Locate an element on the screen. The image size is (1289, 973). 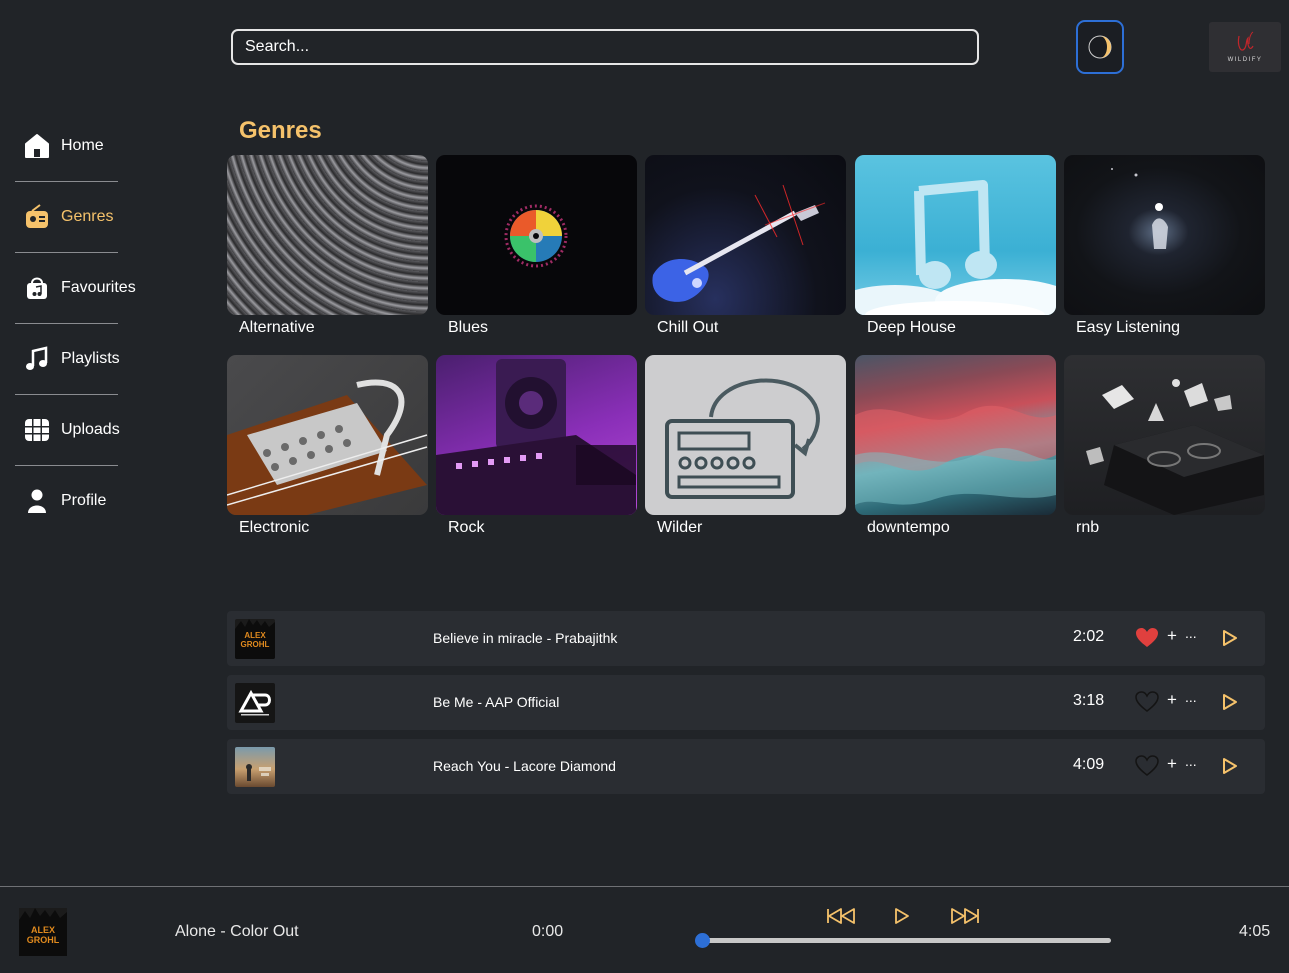
progress-handle is located at coordinates (702, 940).